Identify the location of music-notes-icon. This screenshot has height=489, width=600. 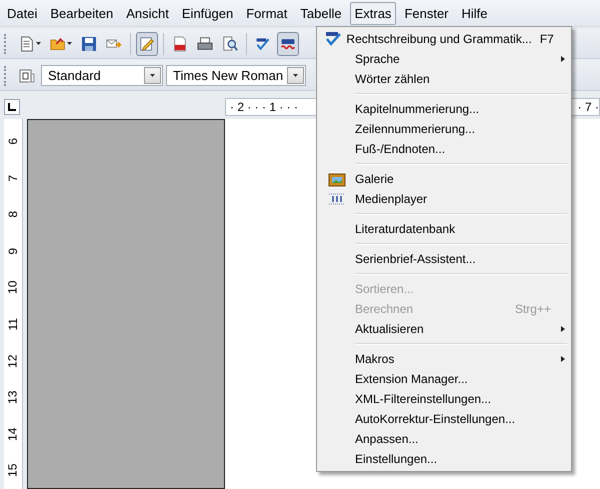
(337, 199).